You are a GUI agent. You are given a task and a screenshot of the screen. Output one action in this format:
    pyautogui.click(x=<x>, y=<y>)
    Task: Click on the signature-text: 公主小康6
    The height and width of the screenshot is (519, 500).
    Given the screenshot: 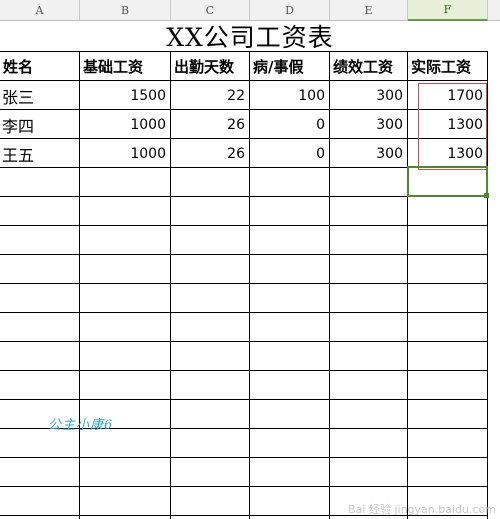 What is the action you would take?
    pyautogui.click(x=81, y=425)
    